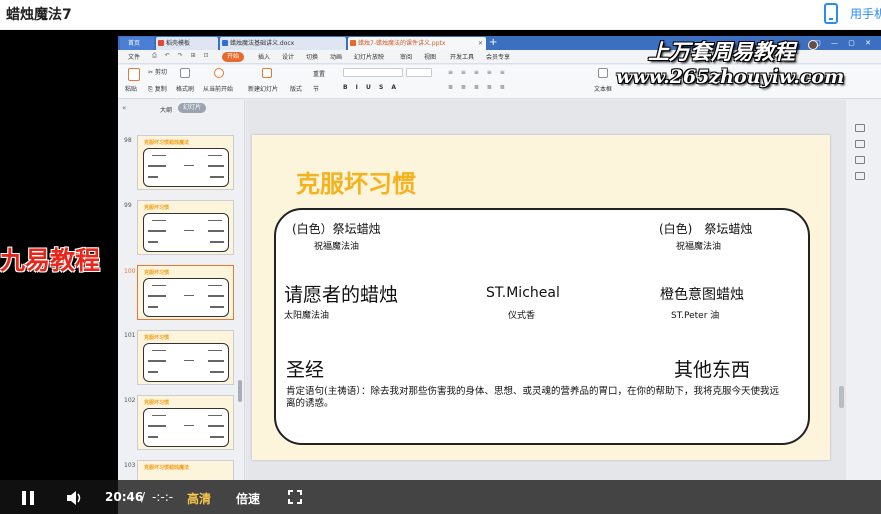 This screenshot has height=514, width=881. Describe the element at coordinates (480, 43) in the screenshot. I see `close-icon: ✕` at that location.